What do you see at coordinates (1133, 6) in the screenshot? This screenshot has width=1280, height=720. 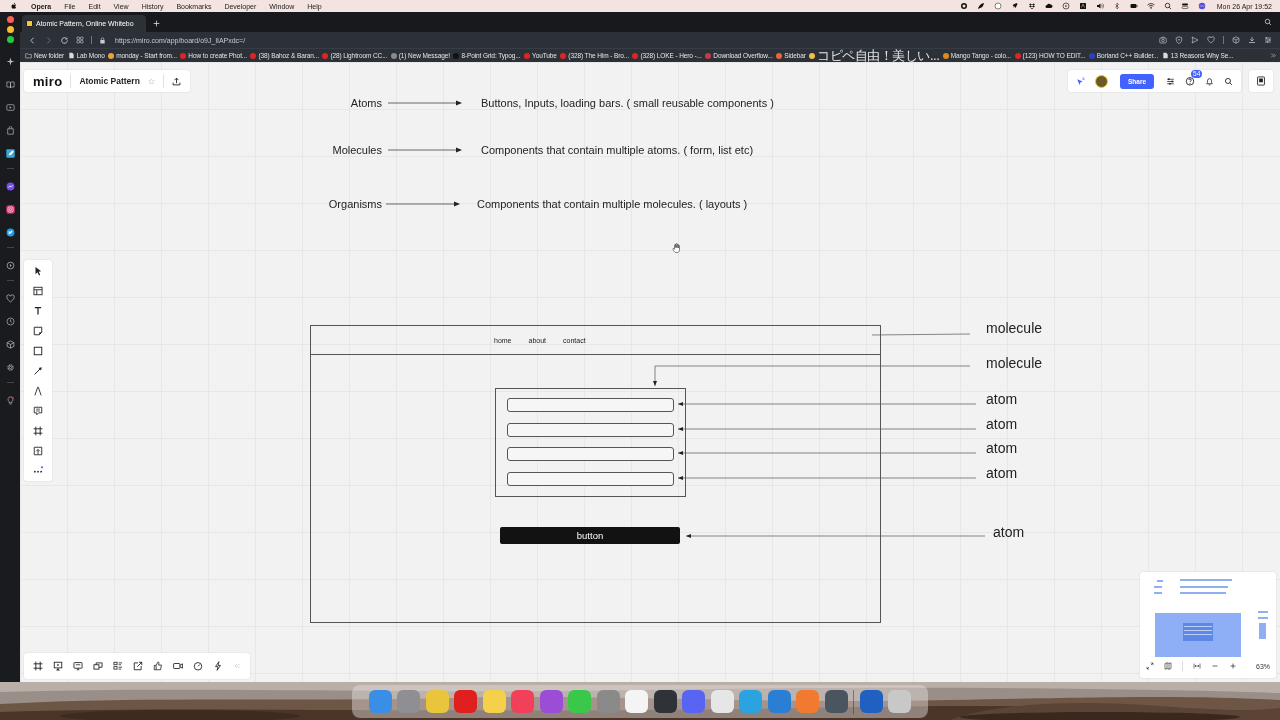 I see `battery-icon` at bounding box center [1133, 6].